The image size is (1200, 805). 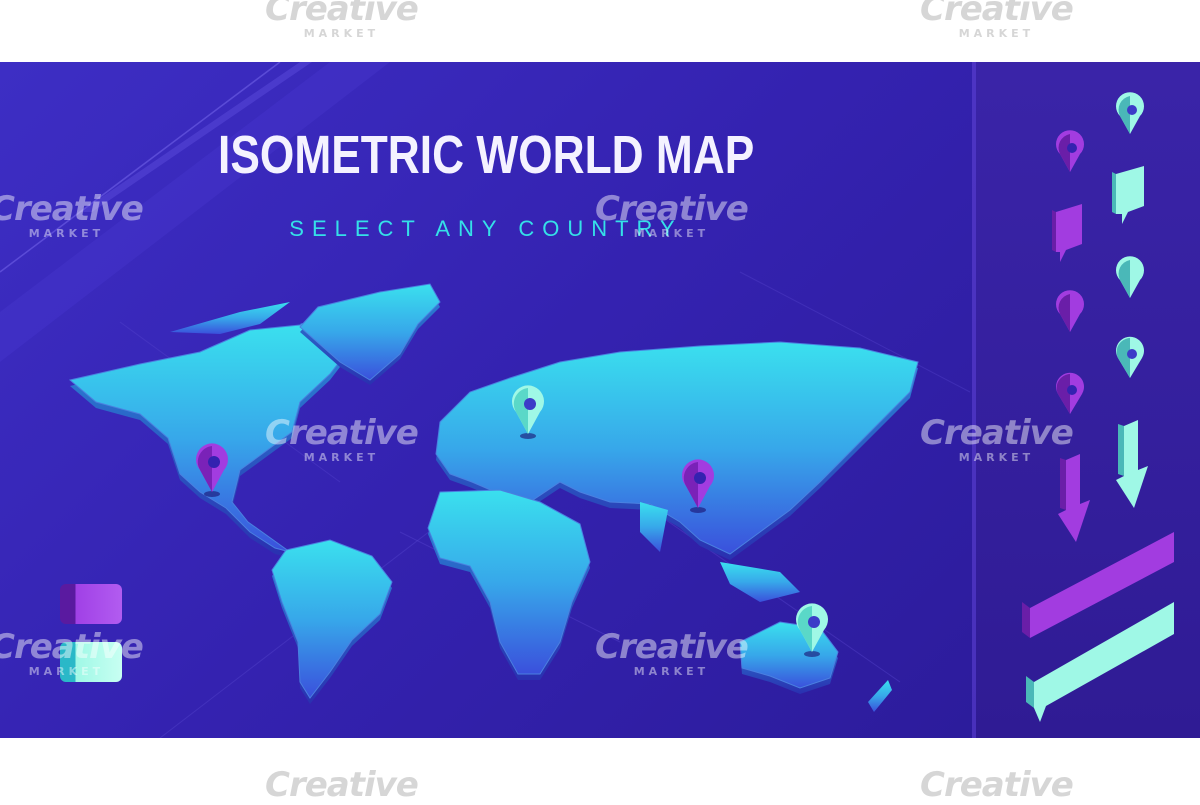 I want to click on watermark-top-right: Creative MARKET, so click(x=997, y=20).